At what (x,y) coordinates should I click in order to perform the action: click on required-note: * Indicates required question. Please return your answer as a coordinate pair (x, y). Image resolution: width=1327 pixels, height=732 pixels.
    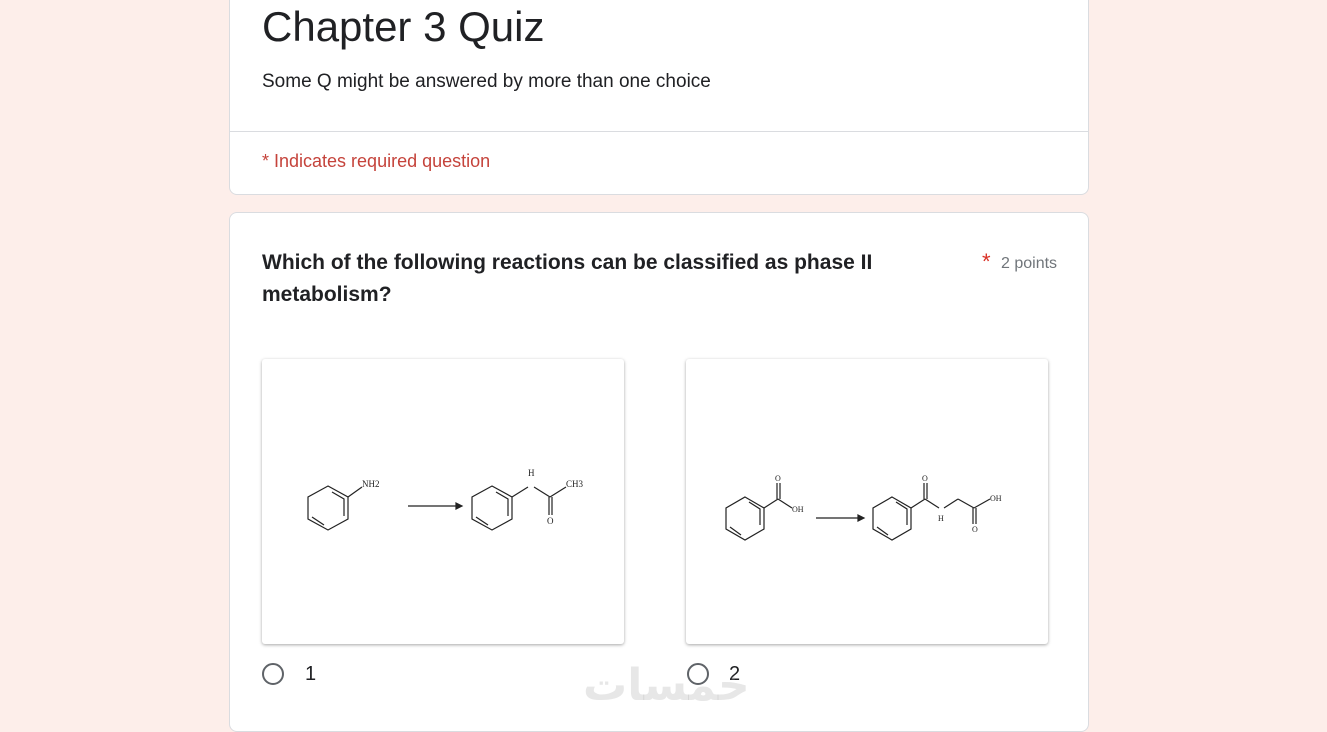
    Looking at the image, I should click on (376, 161).